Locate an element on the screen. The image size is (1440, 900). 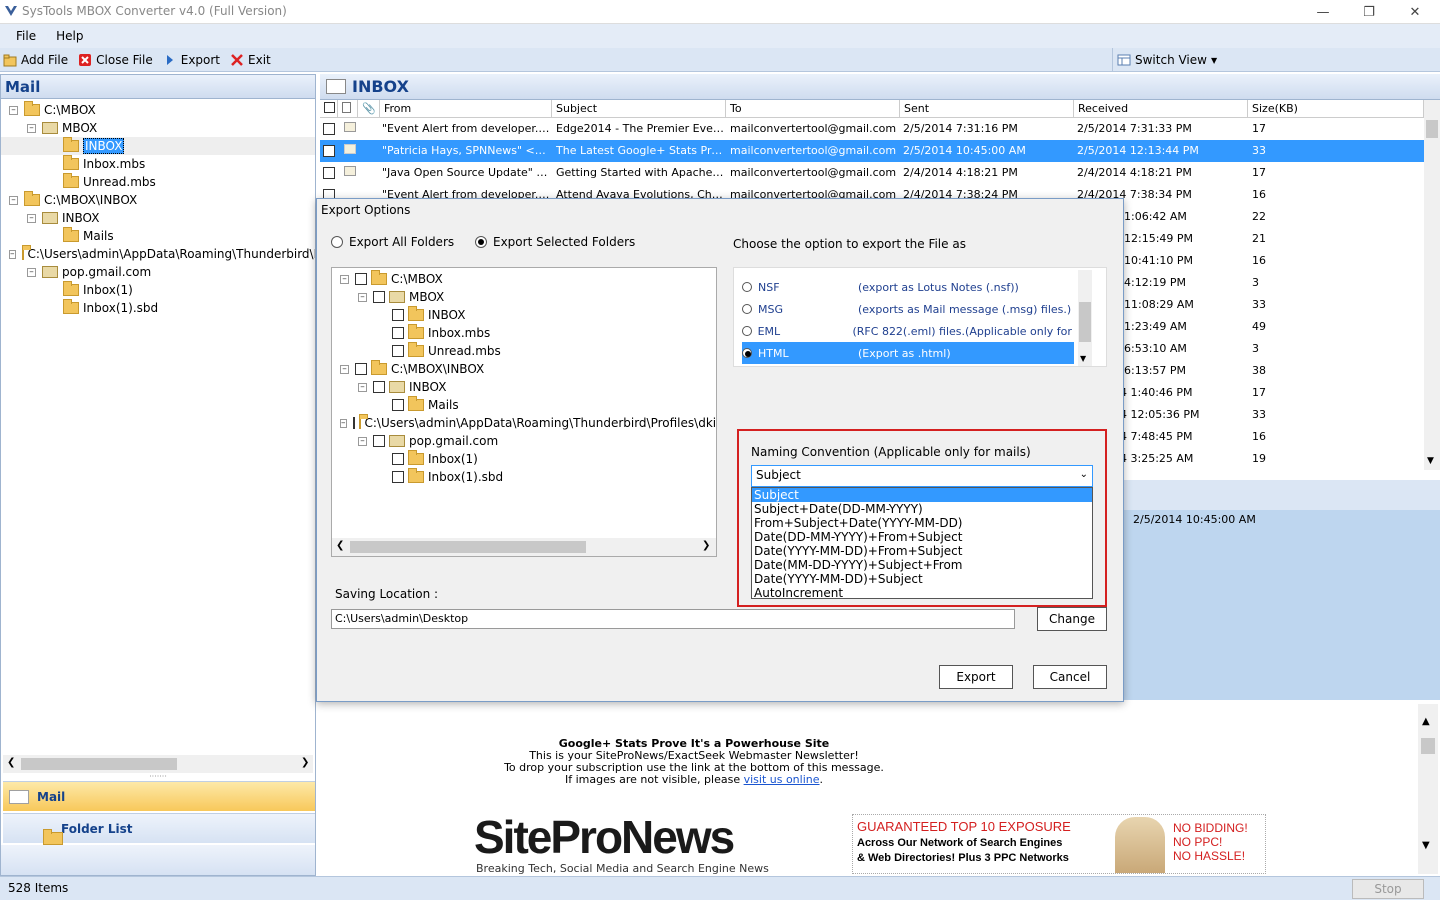
column-header-size: Size(KB) is located at coordinates (1336, 109).